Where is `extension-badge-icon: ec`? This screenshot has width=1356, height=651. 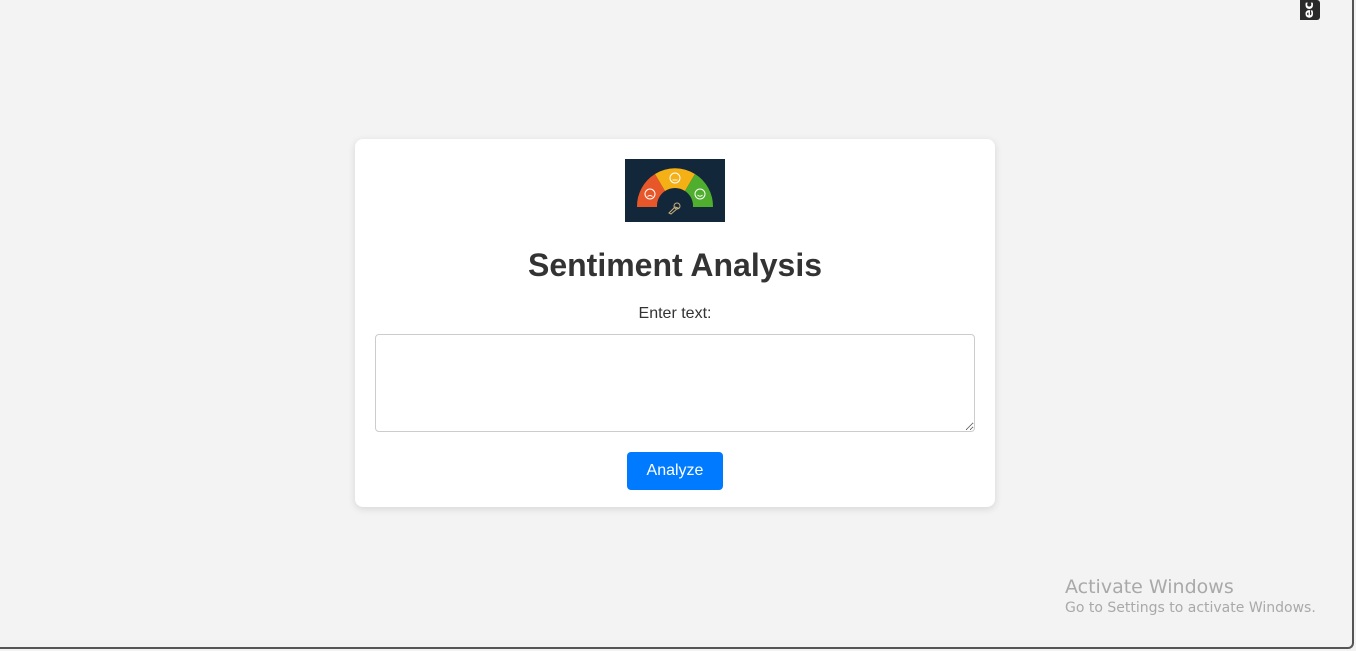 extension-badge-icon: ec is located at coordinates (1310, 10).